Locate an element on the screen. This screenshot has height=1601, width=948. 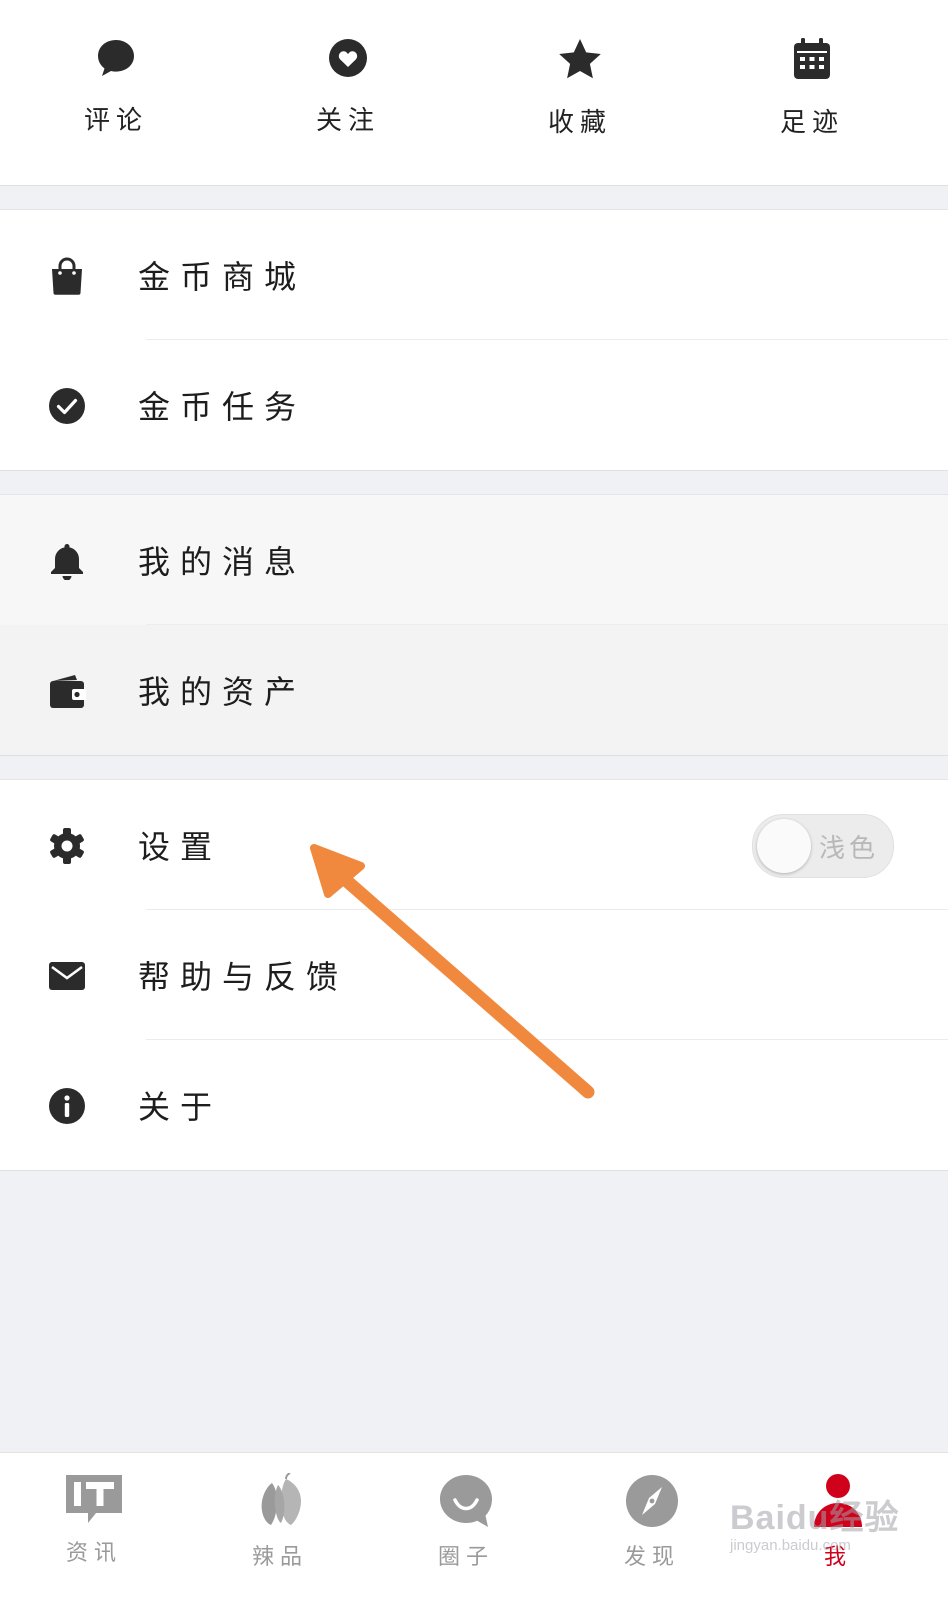
menu-item-label: 金币商城 is located at coordinates (222, 277).